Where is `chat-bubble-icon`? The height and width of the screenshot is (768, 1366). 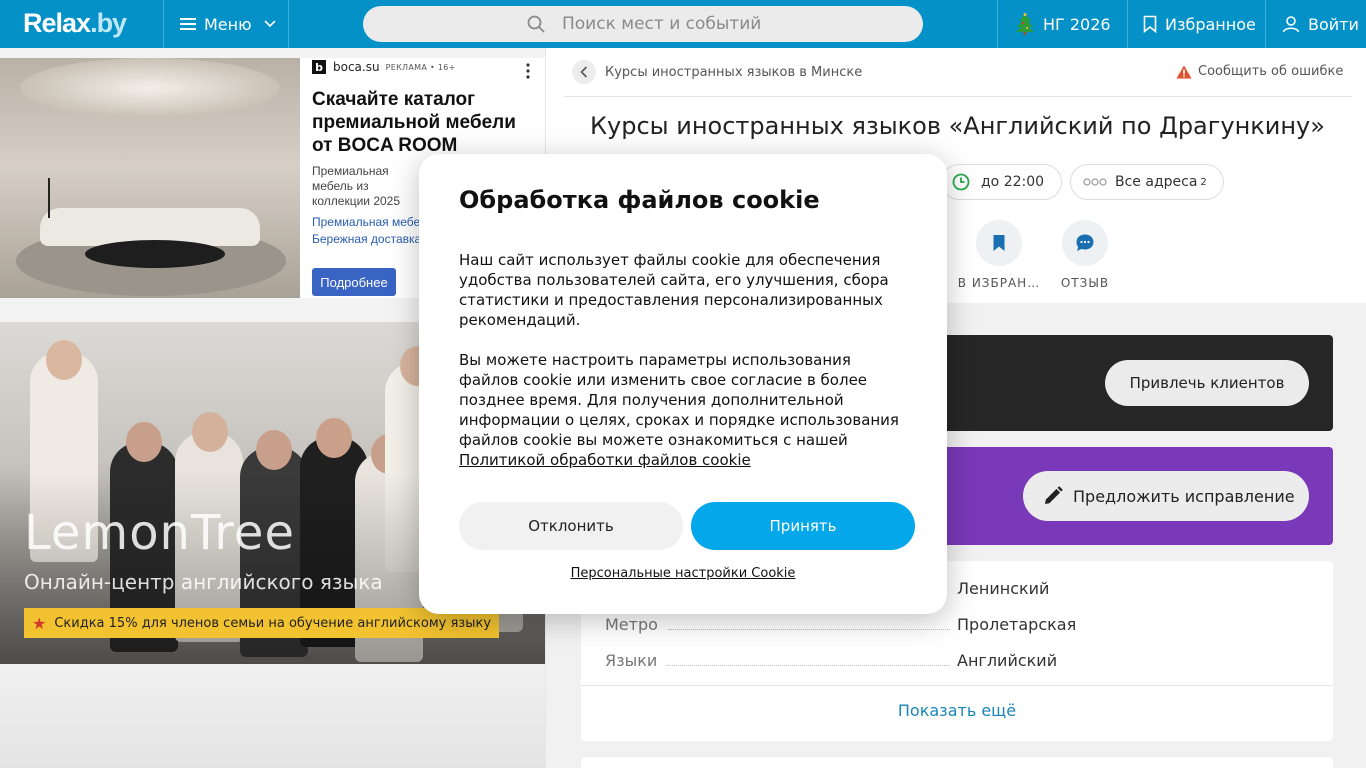
chat-bubble-icon is located at coordinates (1085, 242).